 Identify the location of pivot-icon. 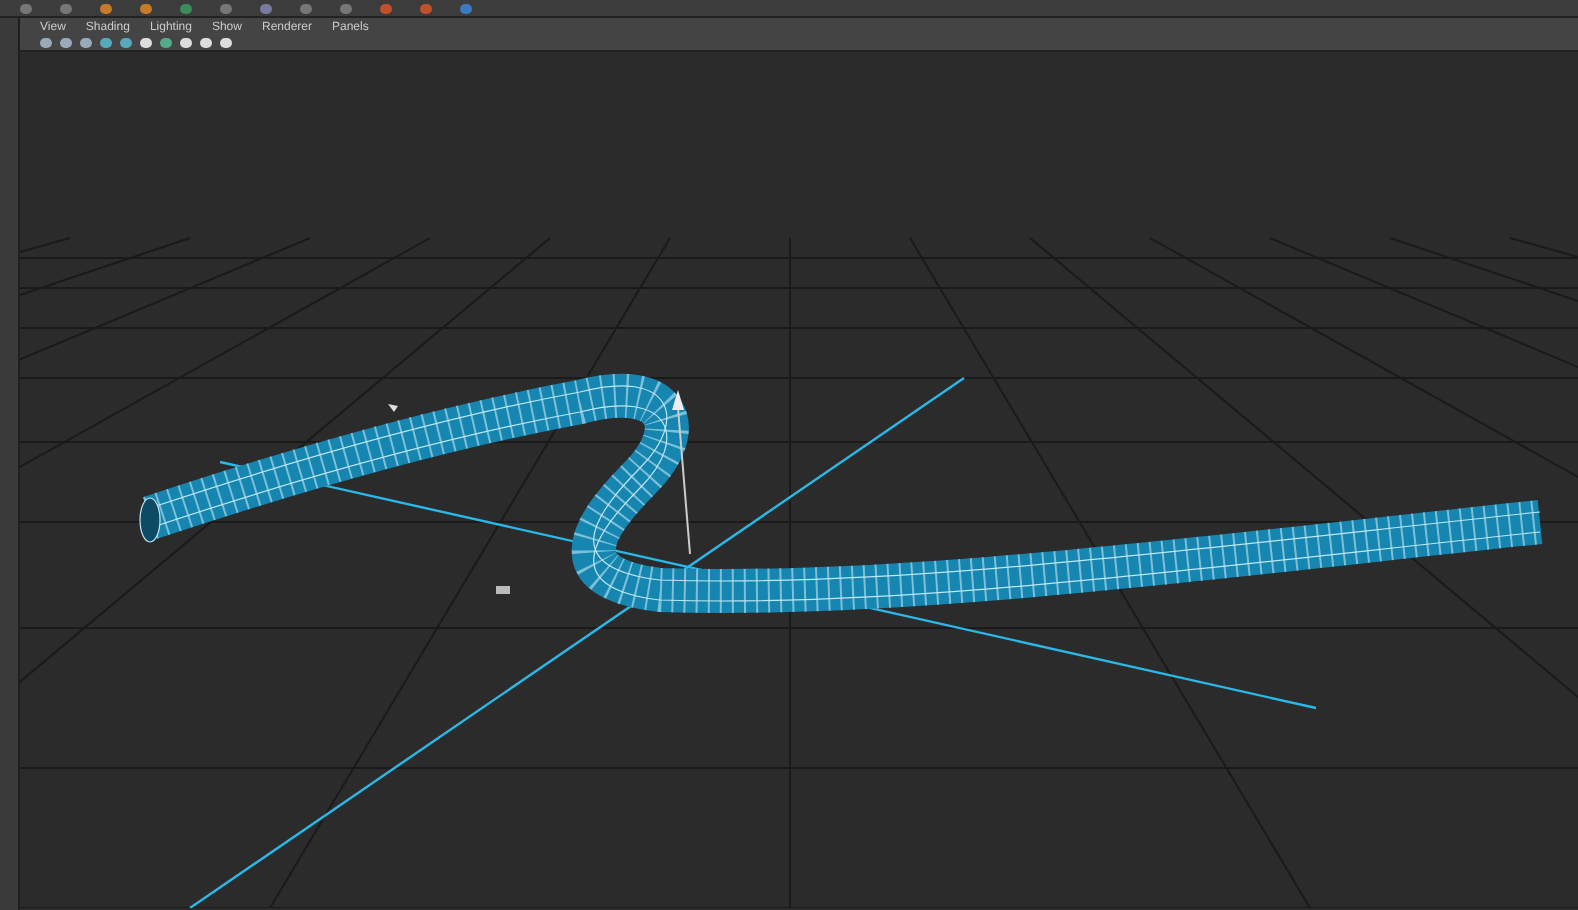
(503, 590).